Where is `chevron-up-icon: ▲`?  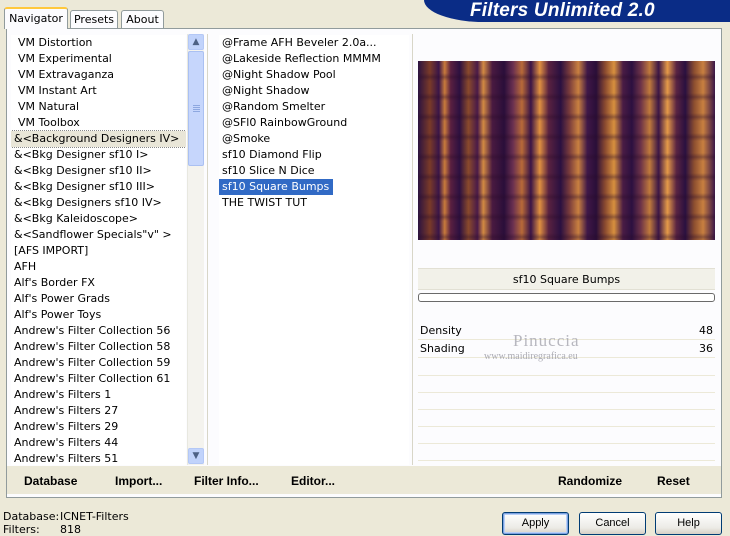 chevron-up-icon: ▲ is located at coordinates (196, 42).